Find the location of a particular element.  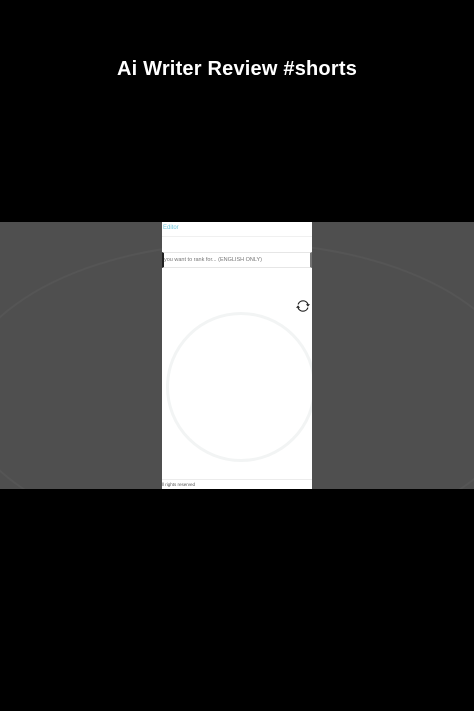

editor-header: Editor is located at coordinates (171, 228).